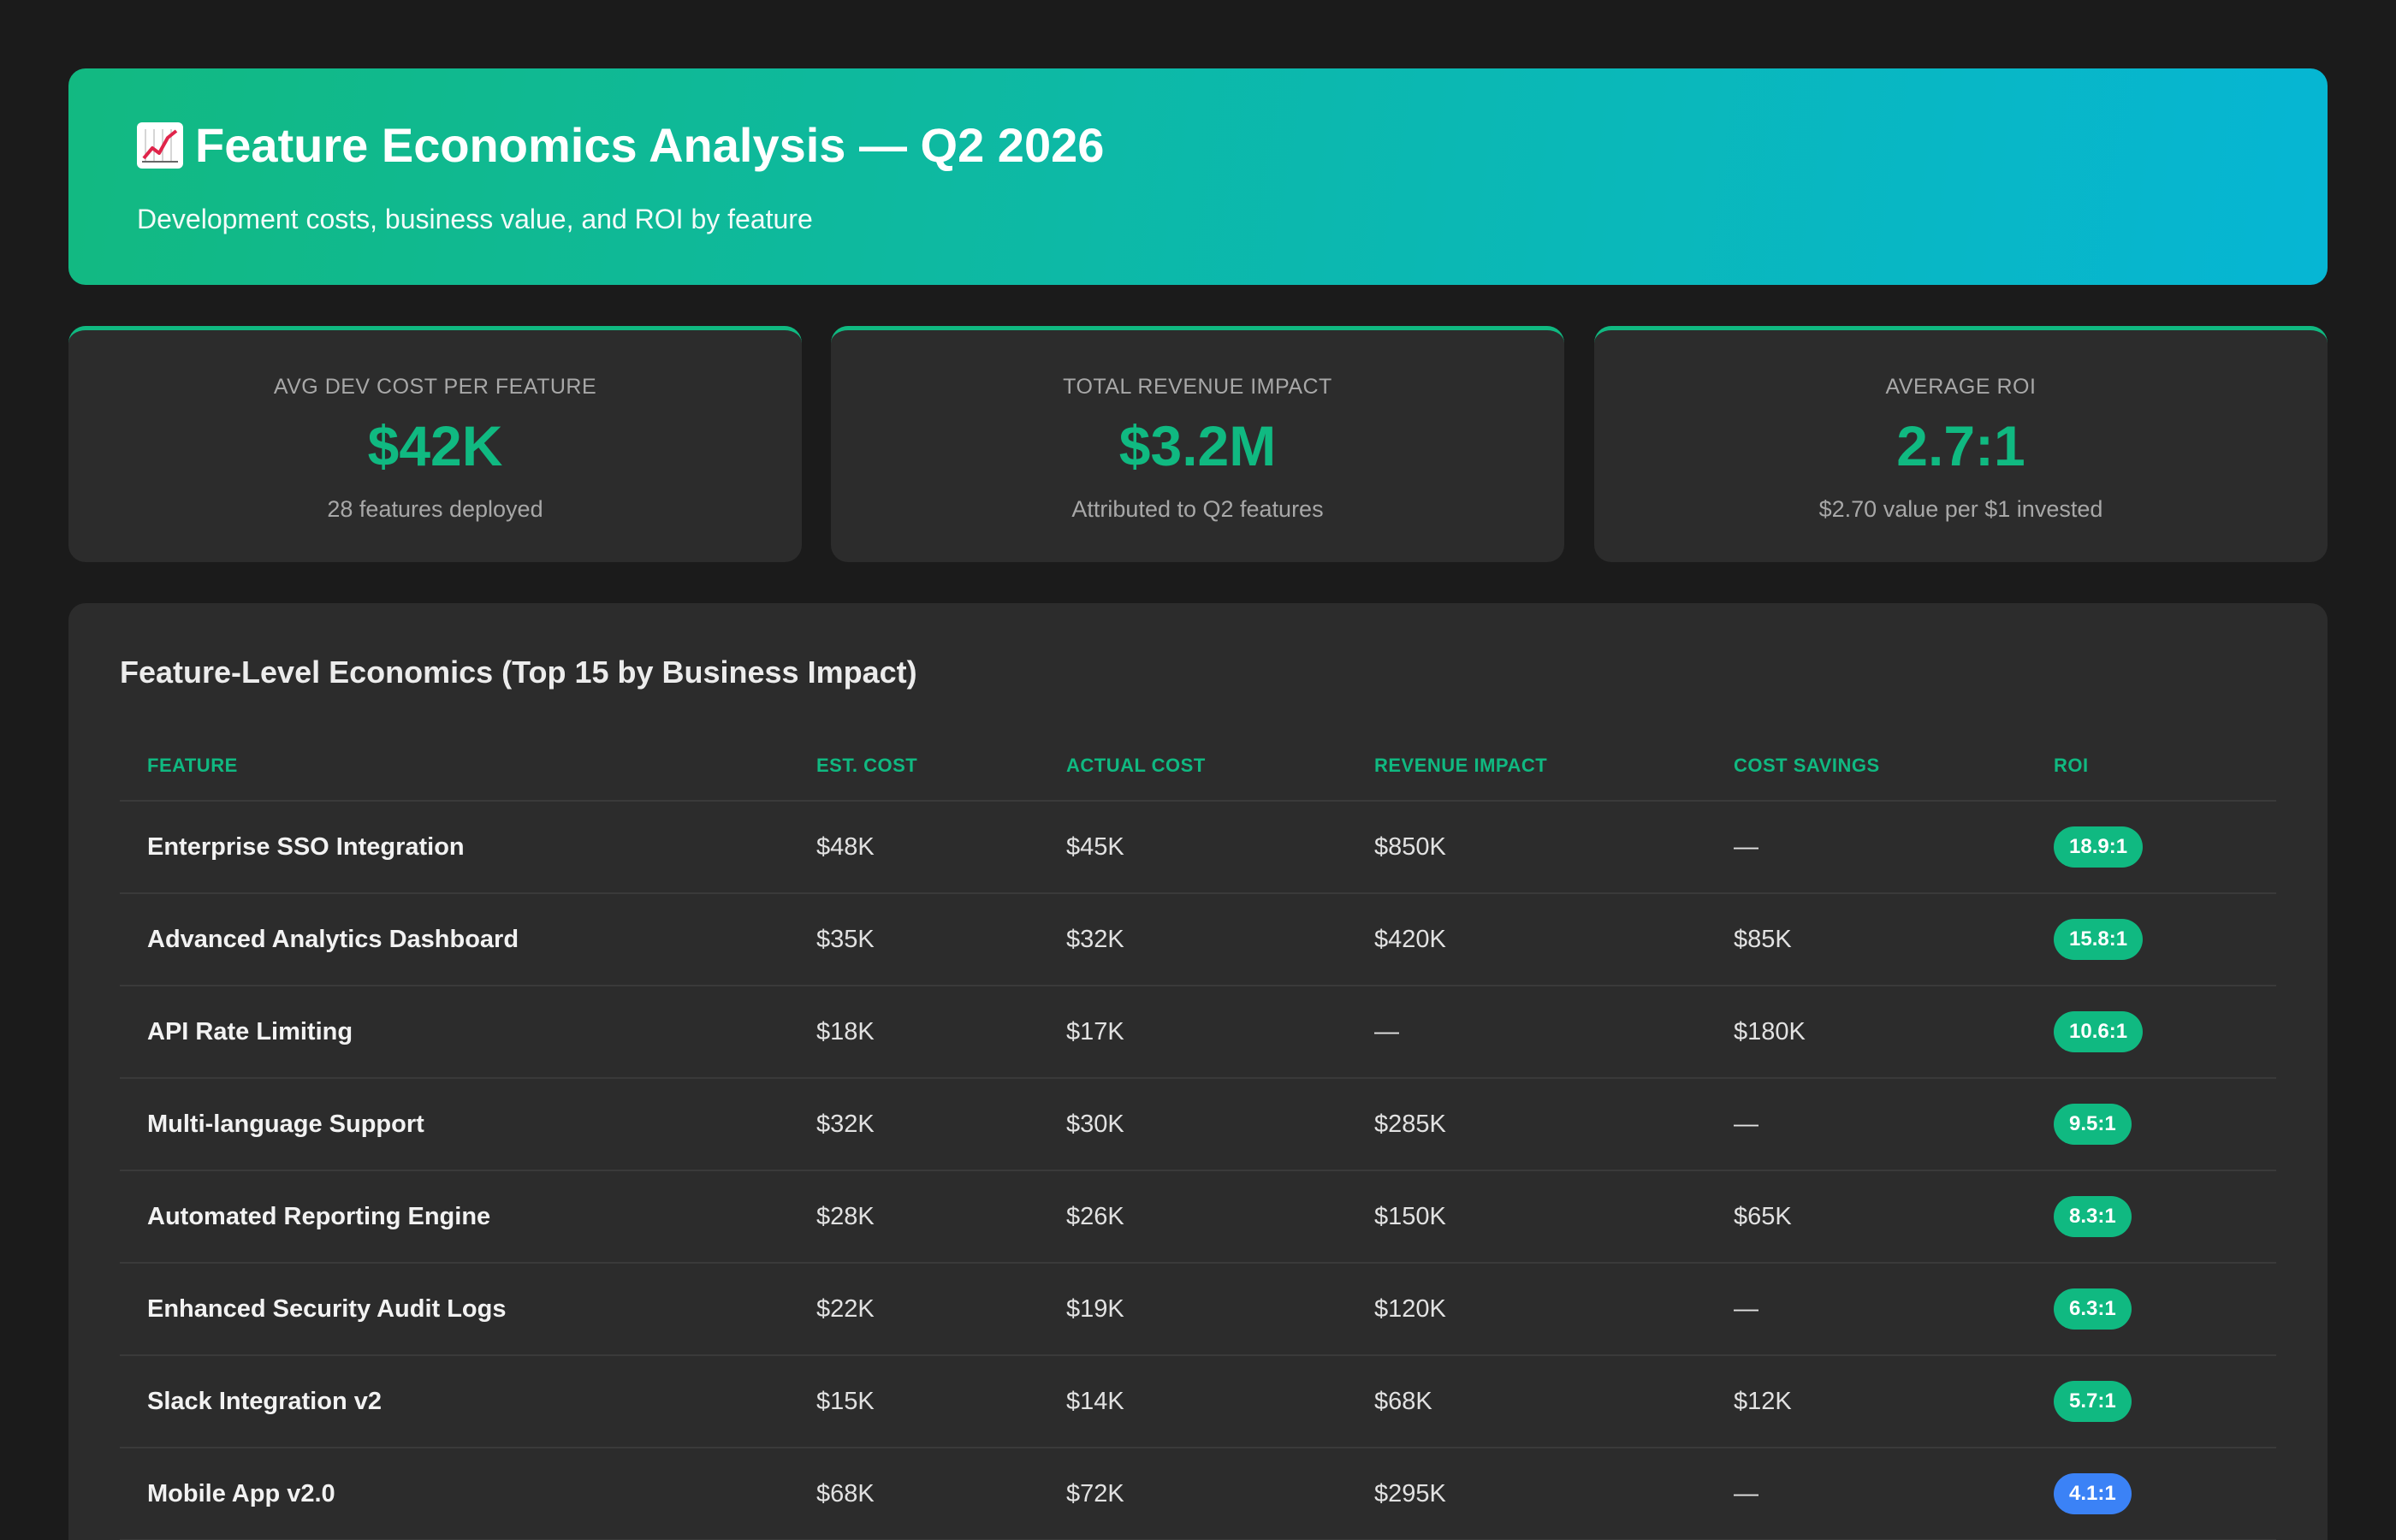  What do you see at coordinates (455, 1309) in the screenshot?
I see `feature-cell: Enhanced Security Audit Logs` at bounding box center [455, 1309].